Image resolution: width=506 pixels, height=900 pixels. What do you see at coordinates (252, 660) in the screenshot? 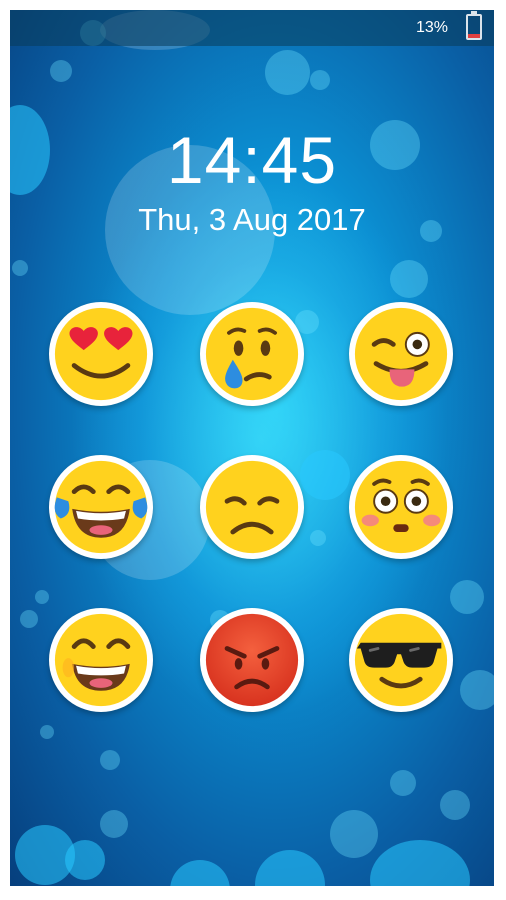
I see `angry-red-emoji` at bounding box center [252, 660].